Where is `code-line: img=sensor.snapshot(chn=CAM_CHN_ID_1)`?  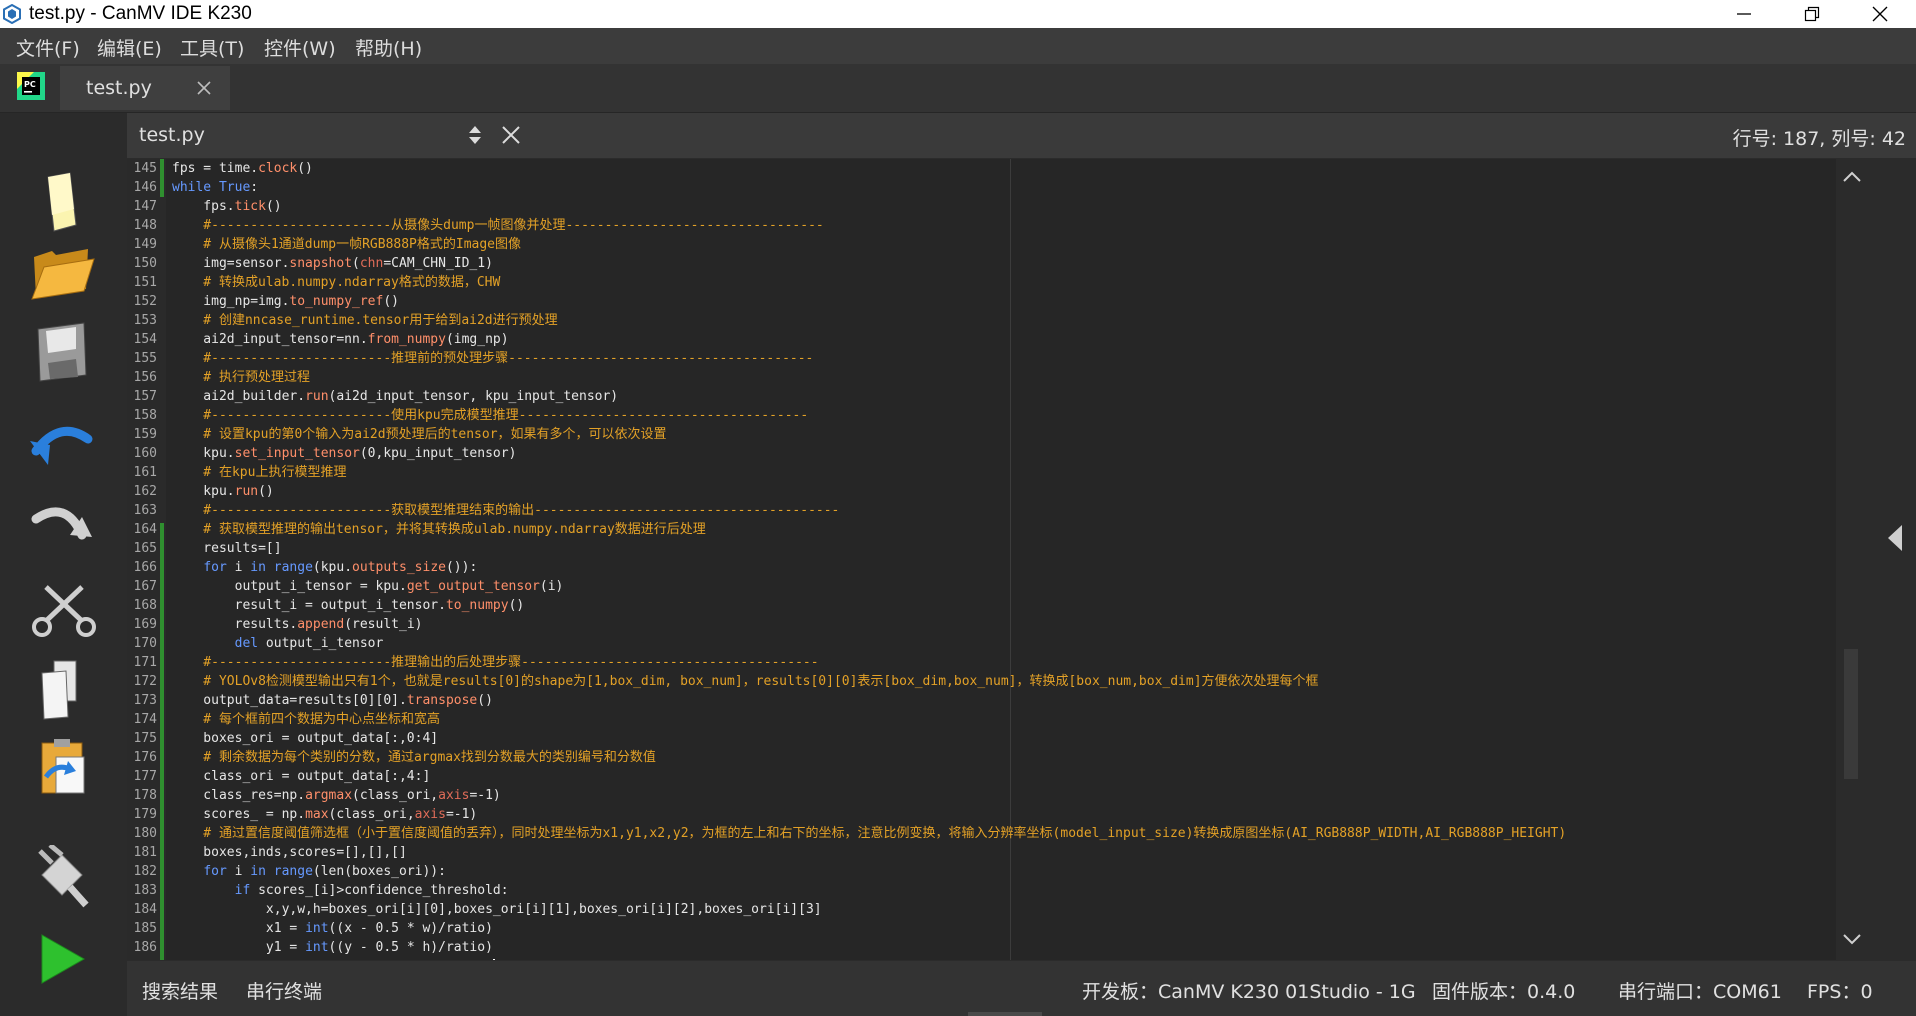 code-line: img=sensor.snapshot(chn=CAM_CHN_ID_1) is located at coordinates (332, 263).